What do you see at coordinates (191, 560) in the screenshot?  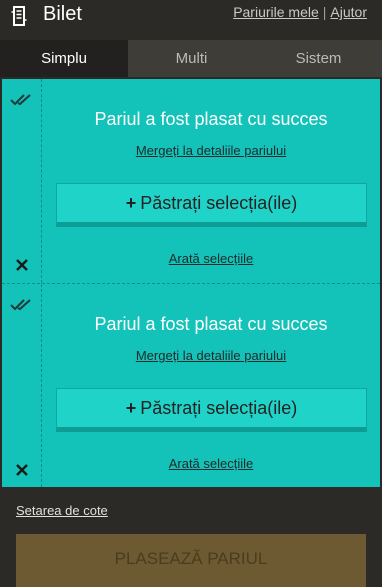 I see `place-bet-button: PLASEAZĂ PARIUL` at bounding box center [191, 560].